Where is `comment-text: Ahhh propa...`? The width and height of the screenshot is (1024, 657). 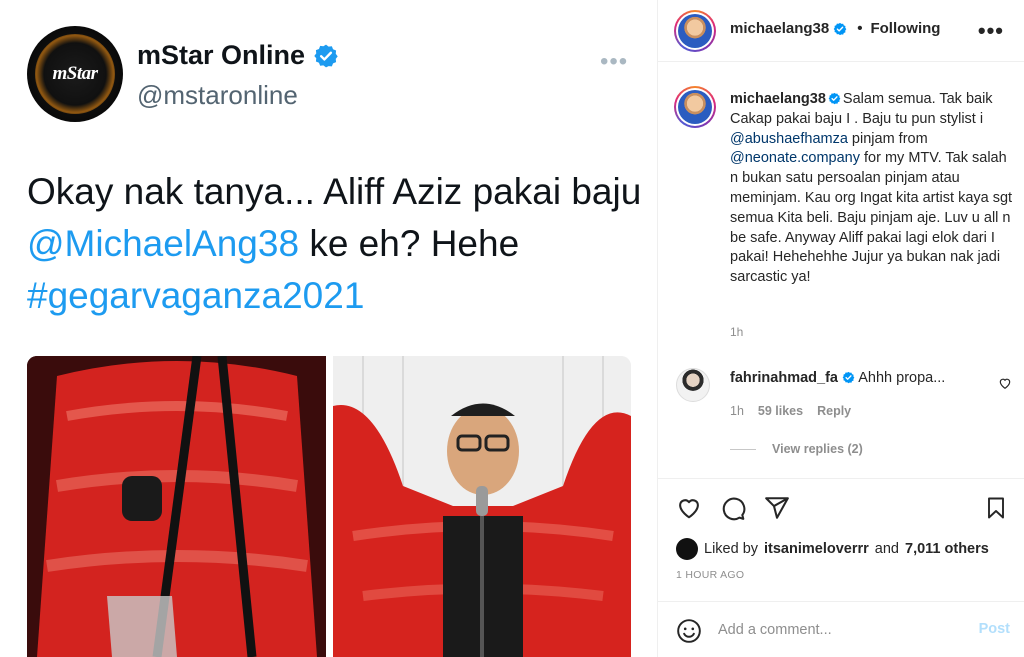
comment-text: Ahhh propa... is located at coordinates (902, 378).